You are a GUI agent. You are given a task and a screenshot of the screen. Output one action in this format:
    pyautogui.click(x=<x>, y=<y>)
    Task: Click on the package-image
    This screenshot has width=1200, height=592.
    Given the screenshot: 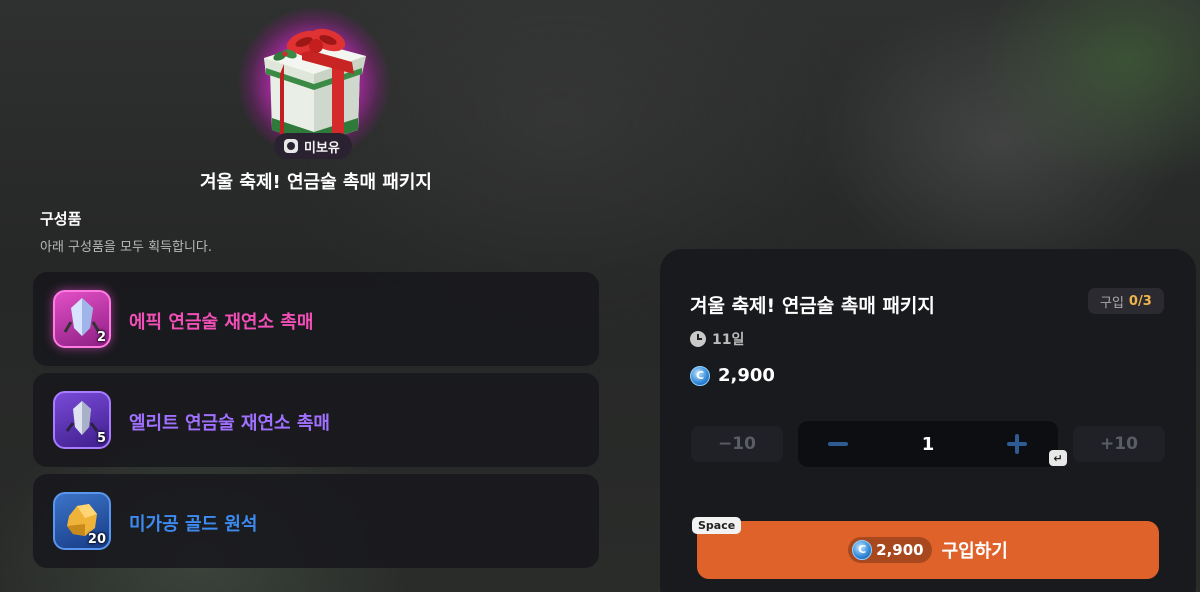 What is the action you would take?
    pyautogui.click(x=314, y=83)
    